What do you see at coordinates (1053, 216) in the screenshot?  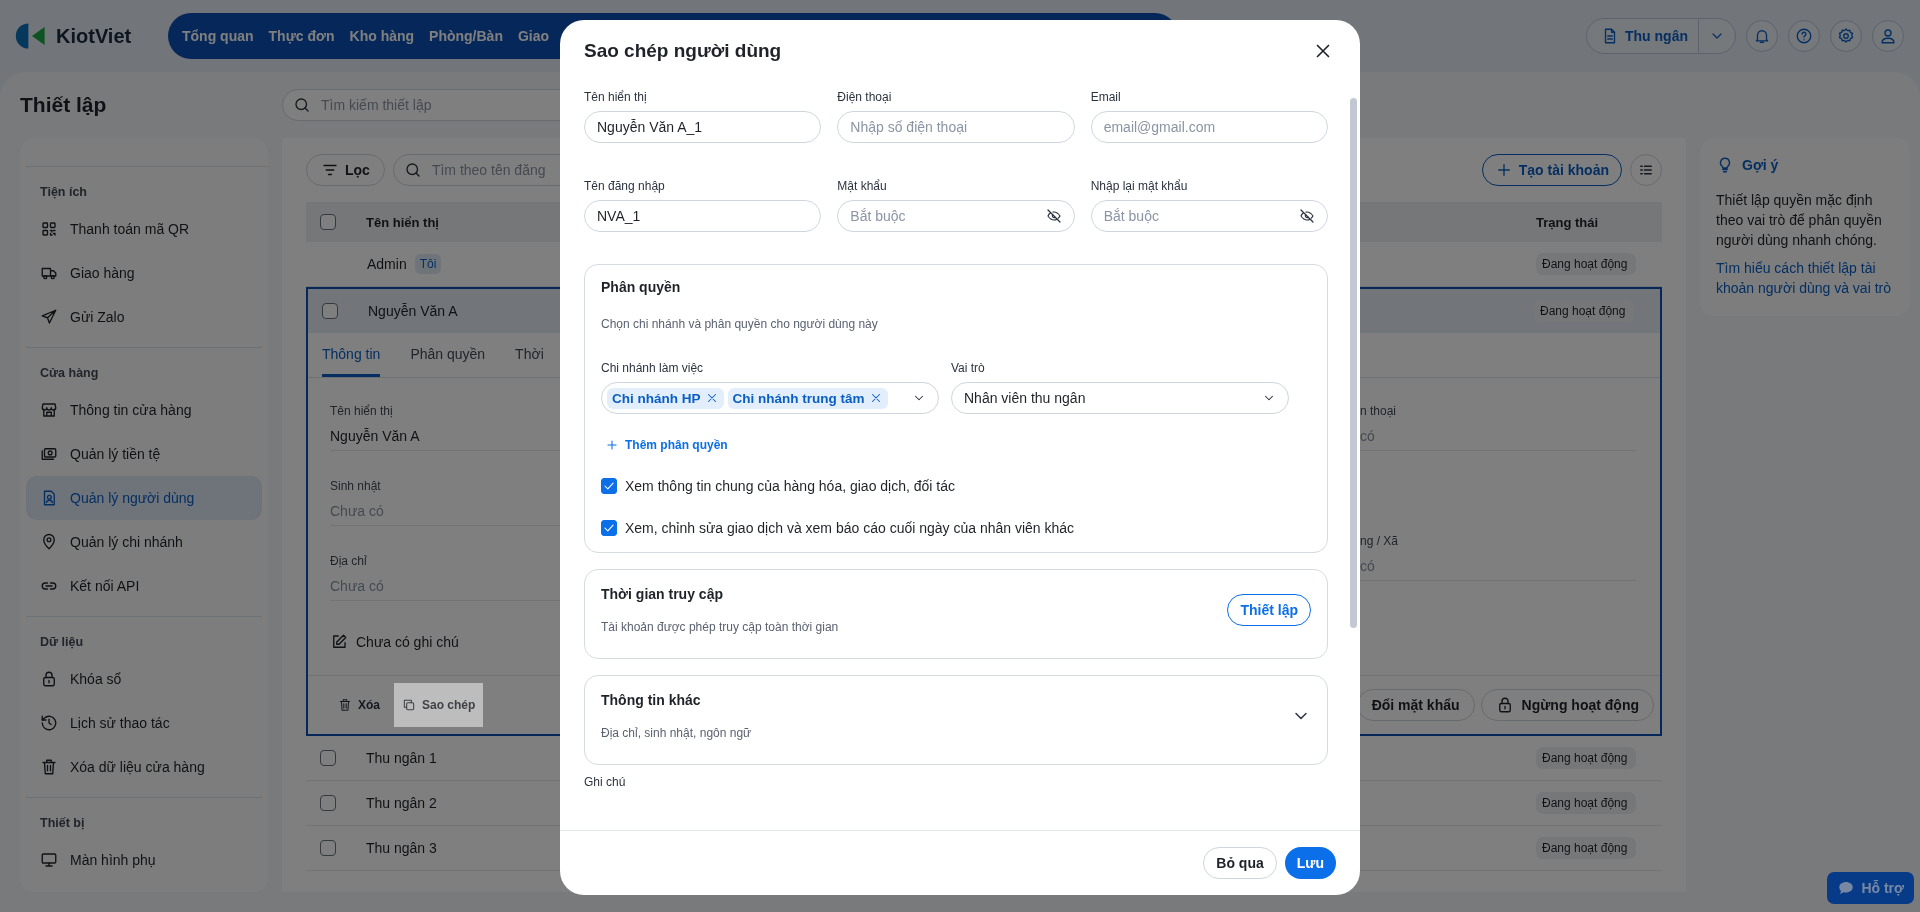 I see `eye-off-icon` at bounding box center [1053, 216].